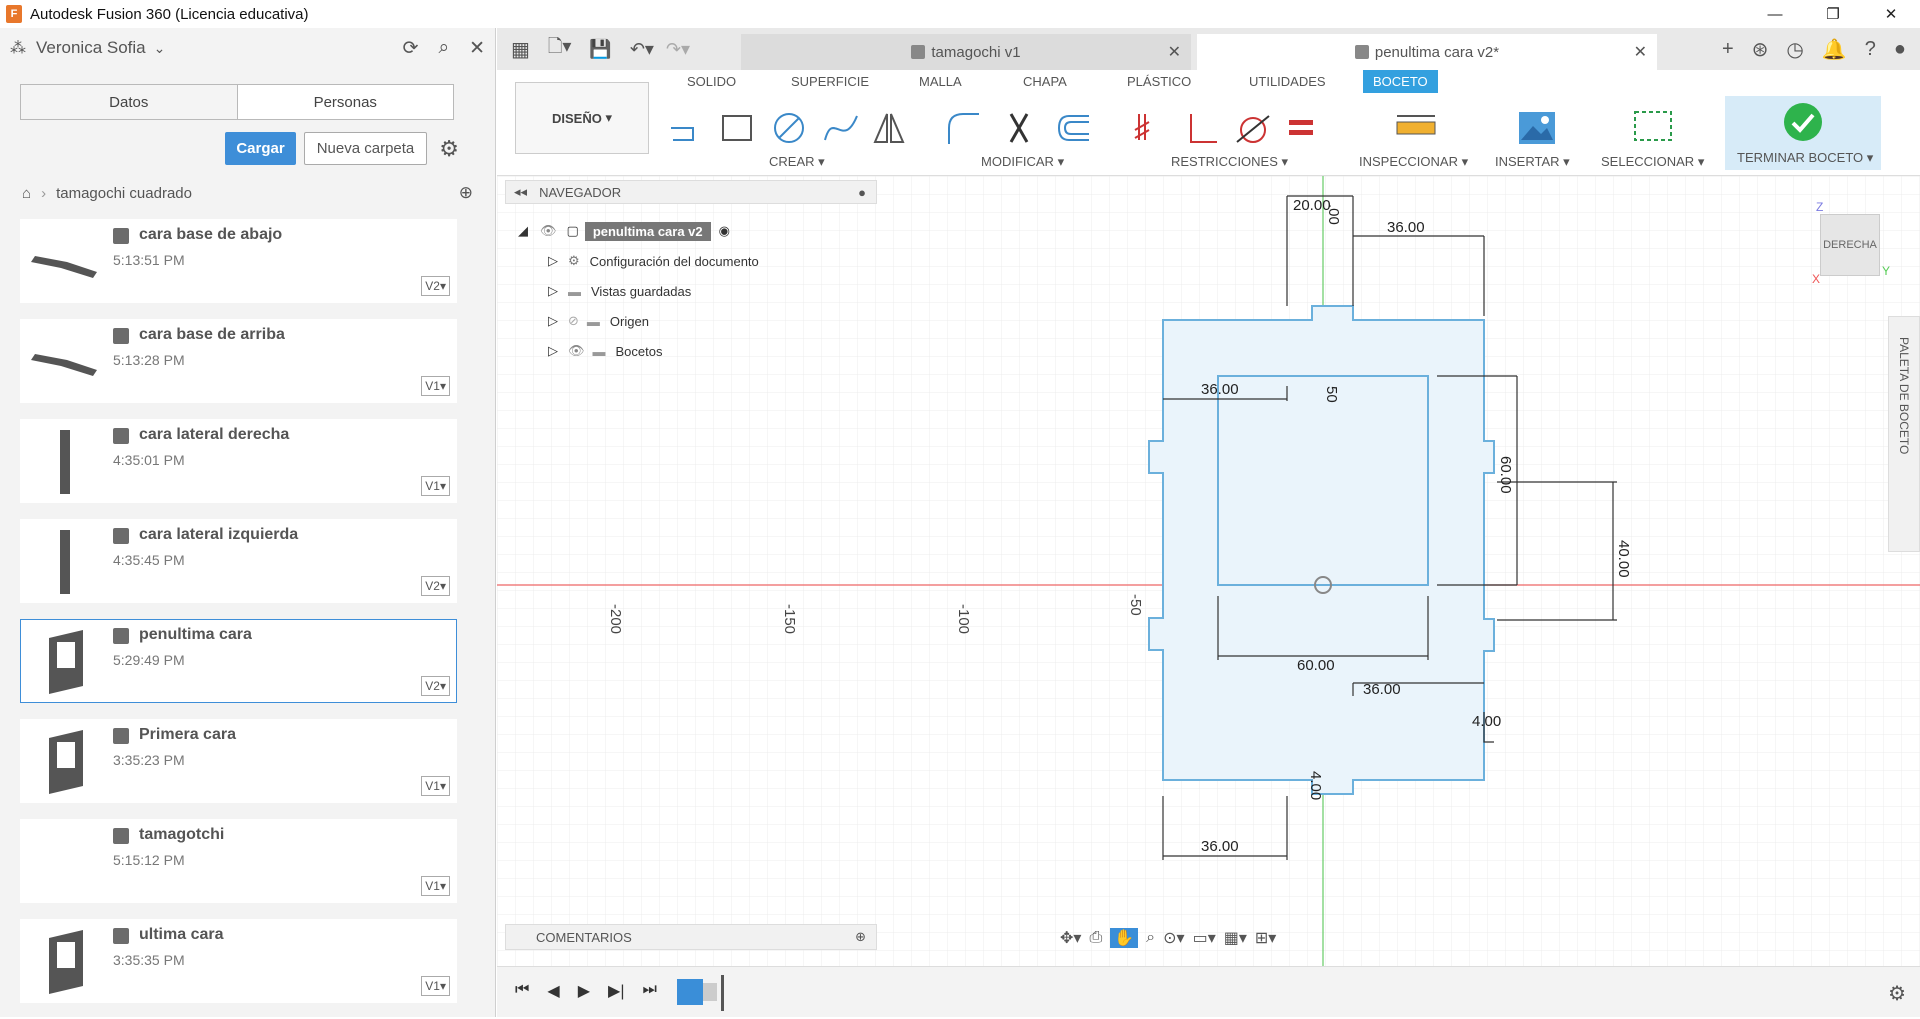  Describe the element at coordinates (1312, 205) in the screenshot. I see `dimension-label: 20.00` at that location.